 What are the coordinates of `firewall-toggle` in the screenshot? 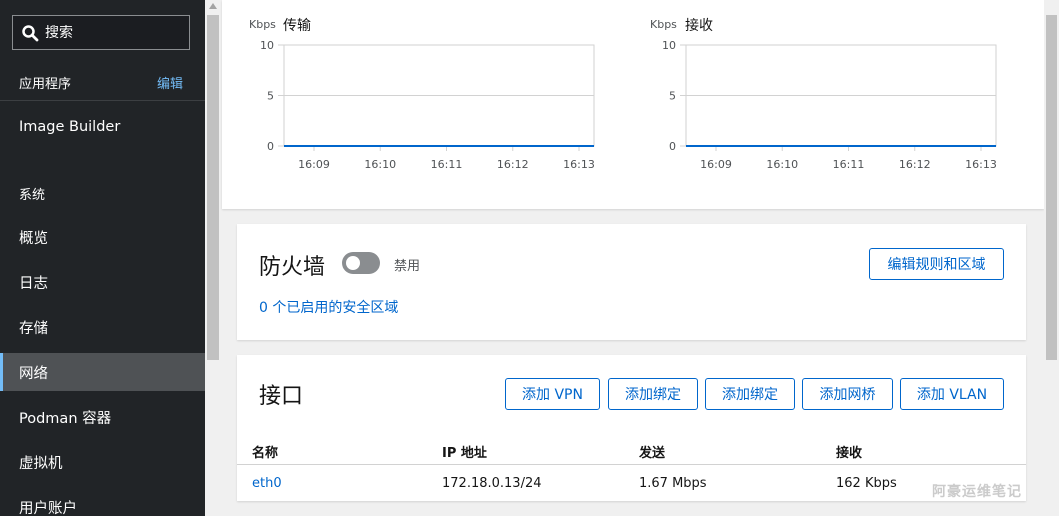 It's located at (361, 263).